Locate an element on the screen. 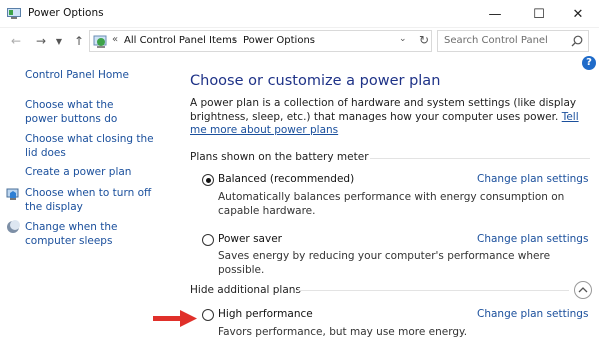 The width and height of the screenshot is (599, 352). address-dropdown-icon: ⌄ is located at coordinates (403, 39).